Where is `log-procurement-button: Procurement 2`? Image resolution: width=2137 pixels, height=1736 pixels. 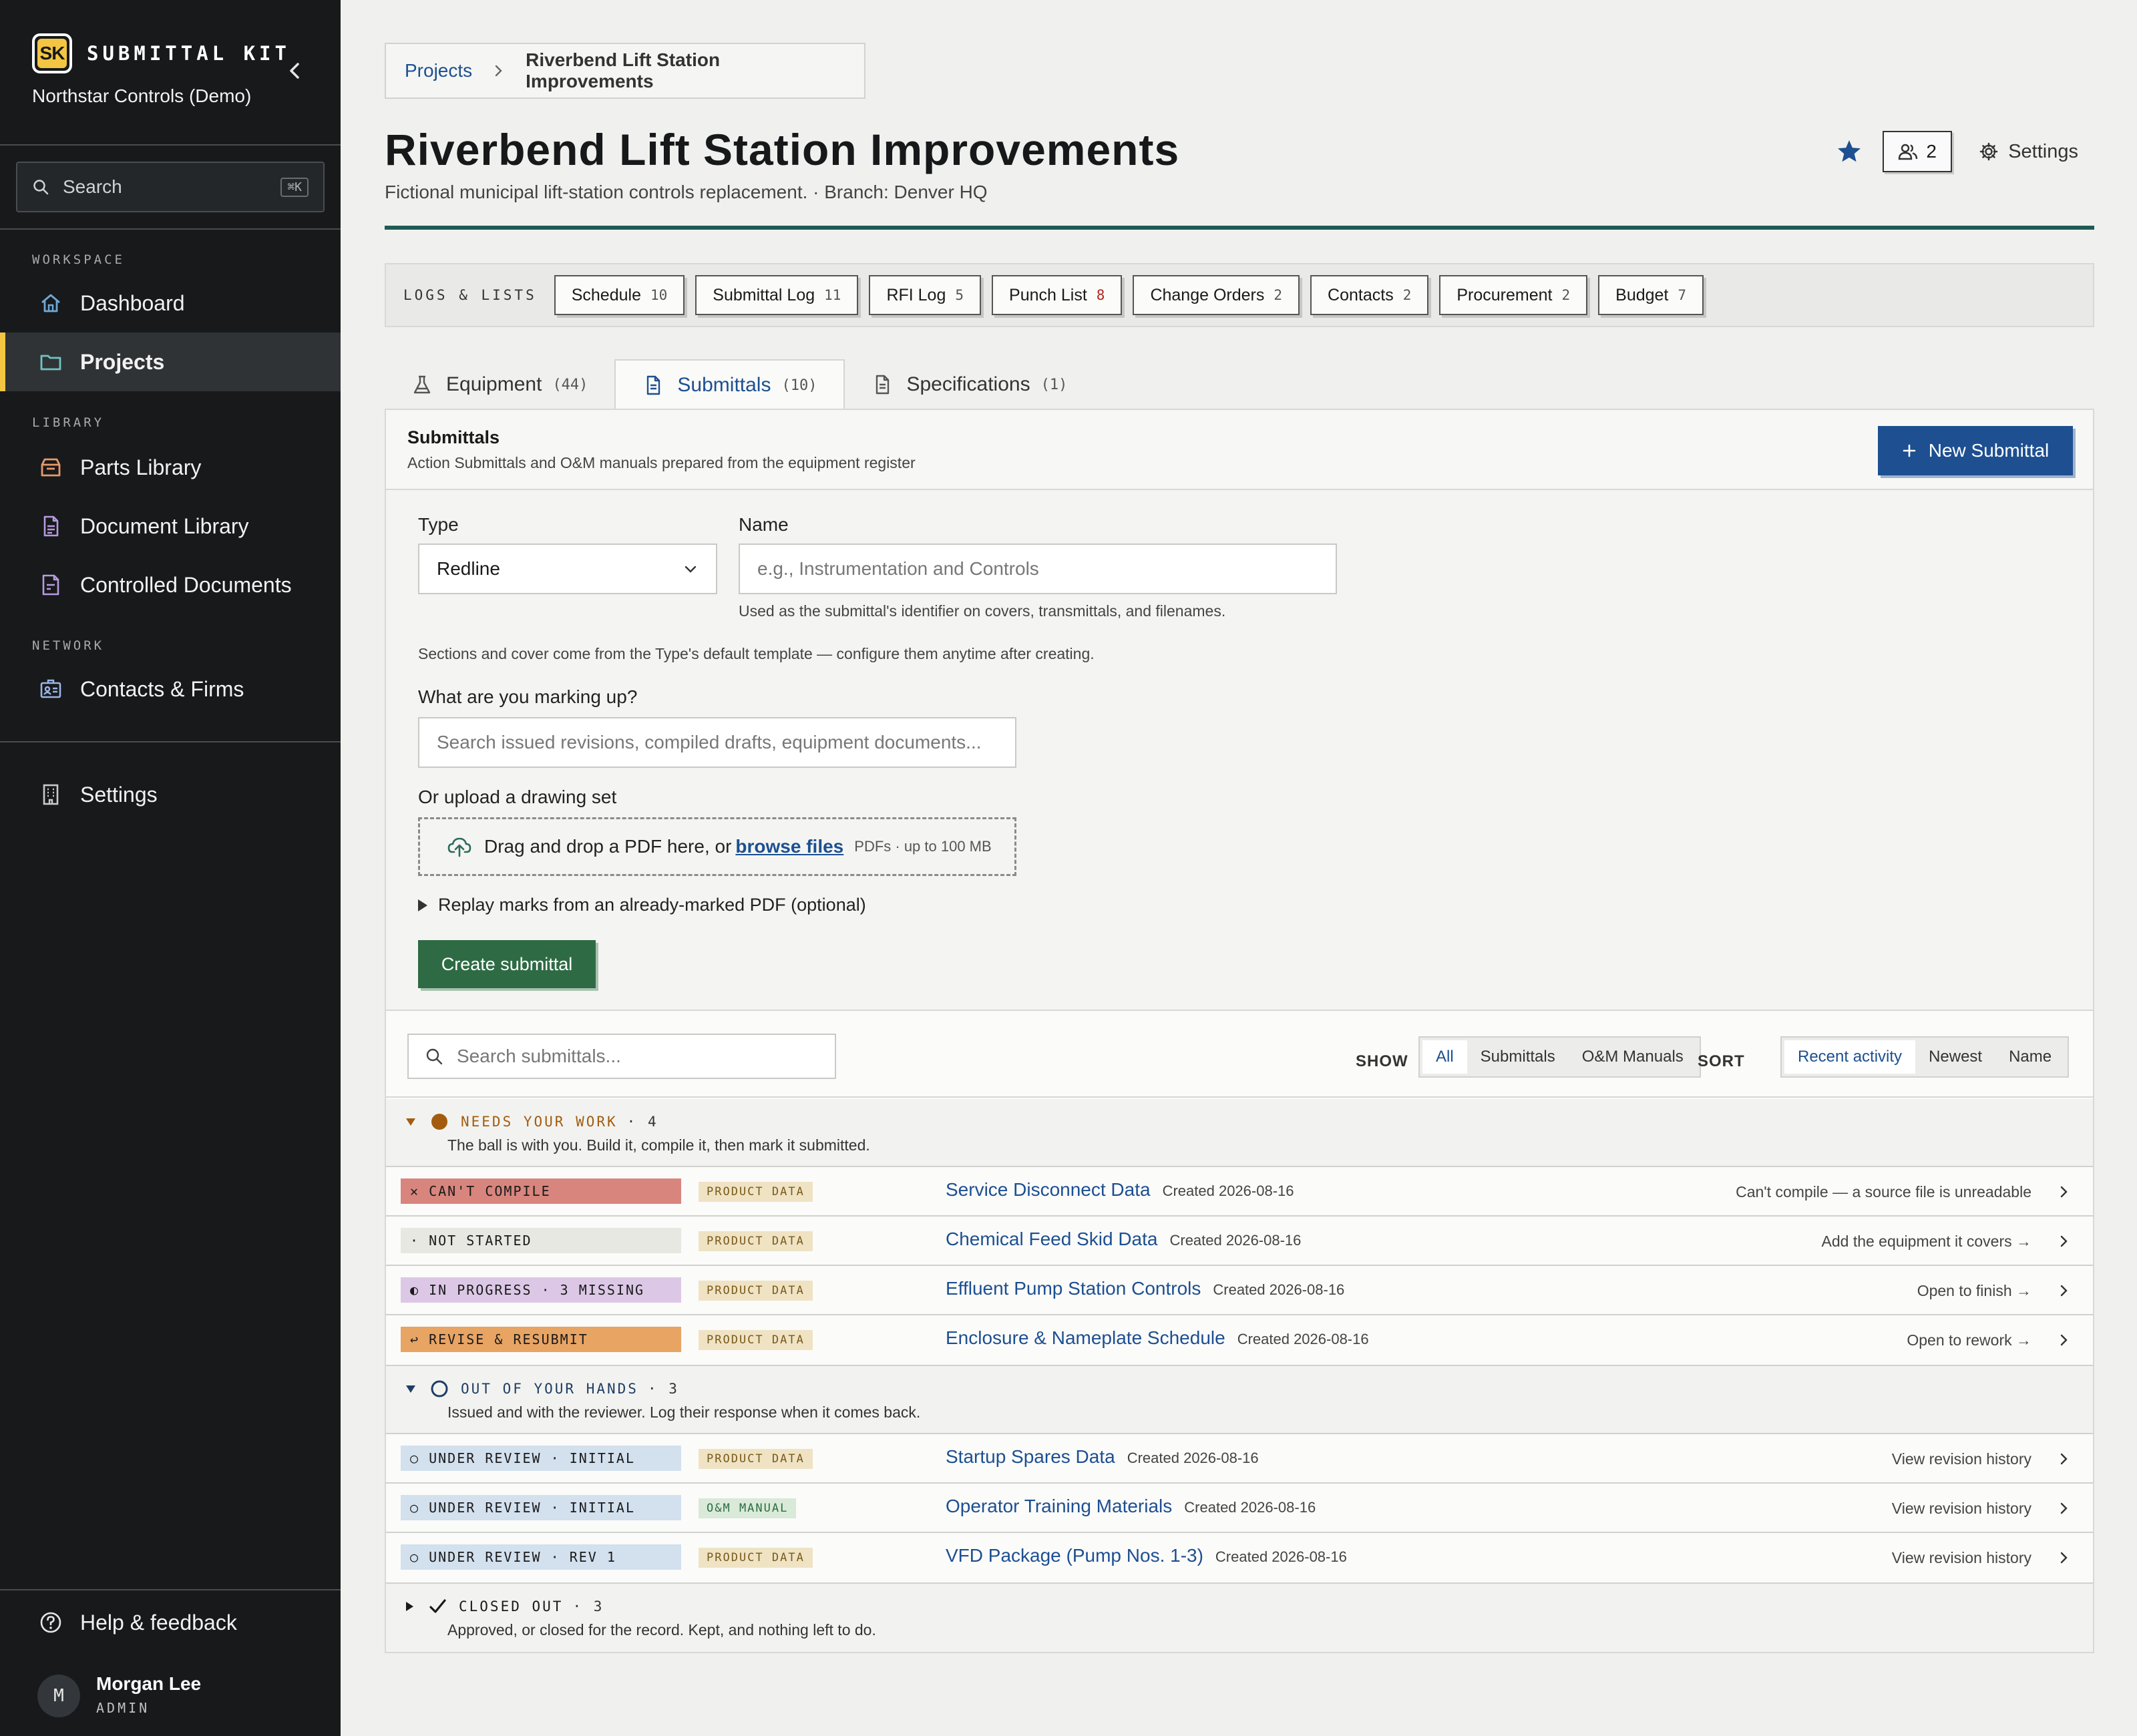
log-procurement-button: Procurement 2 is located at coordinates (1514, 295).